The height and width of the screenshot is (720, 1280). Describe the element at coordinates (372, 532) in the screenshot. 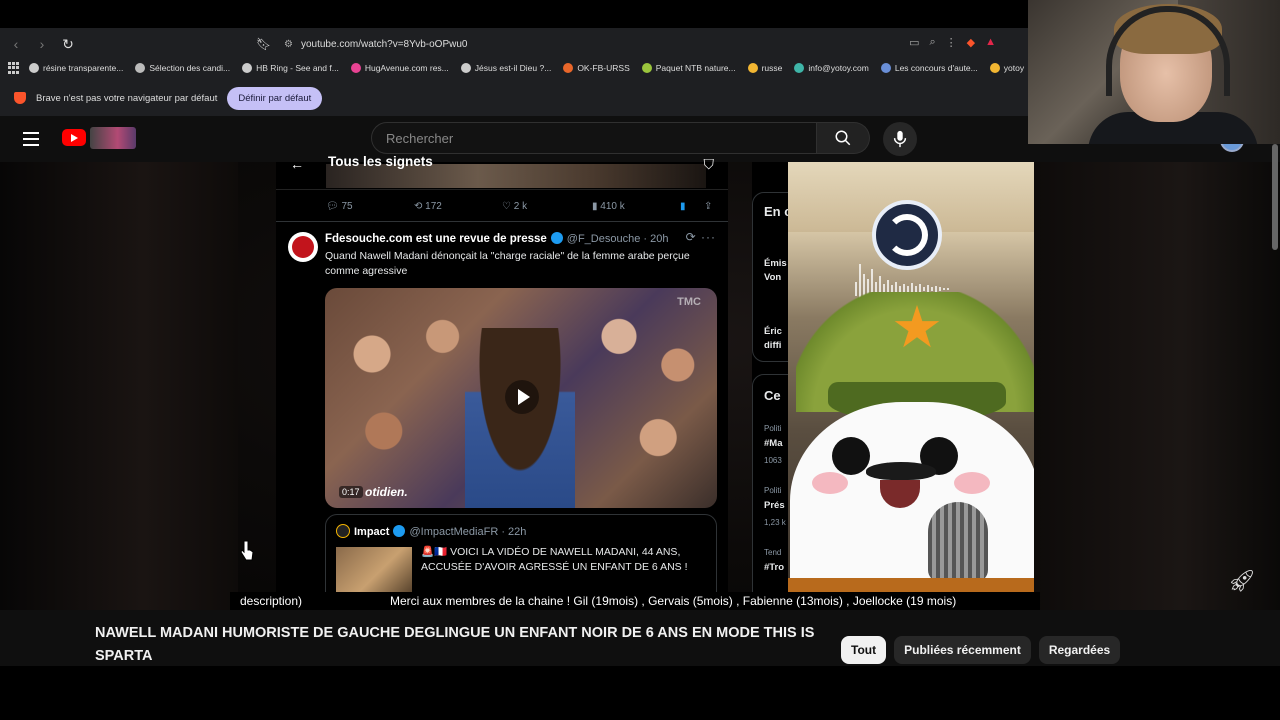

I see `quote-author: Impact` at that location.